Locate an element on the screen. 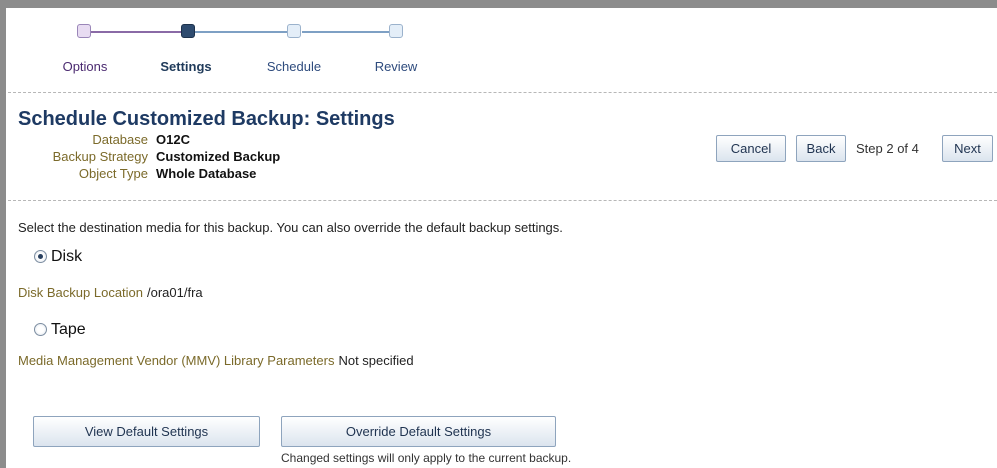  train-step-schedule: Schedule is located at coordinates (294, 66).